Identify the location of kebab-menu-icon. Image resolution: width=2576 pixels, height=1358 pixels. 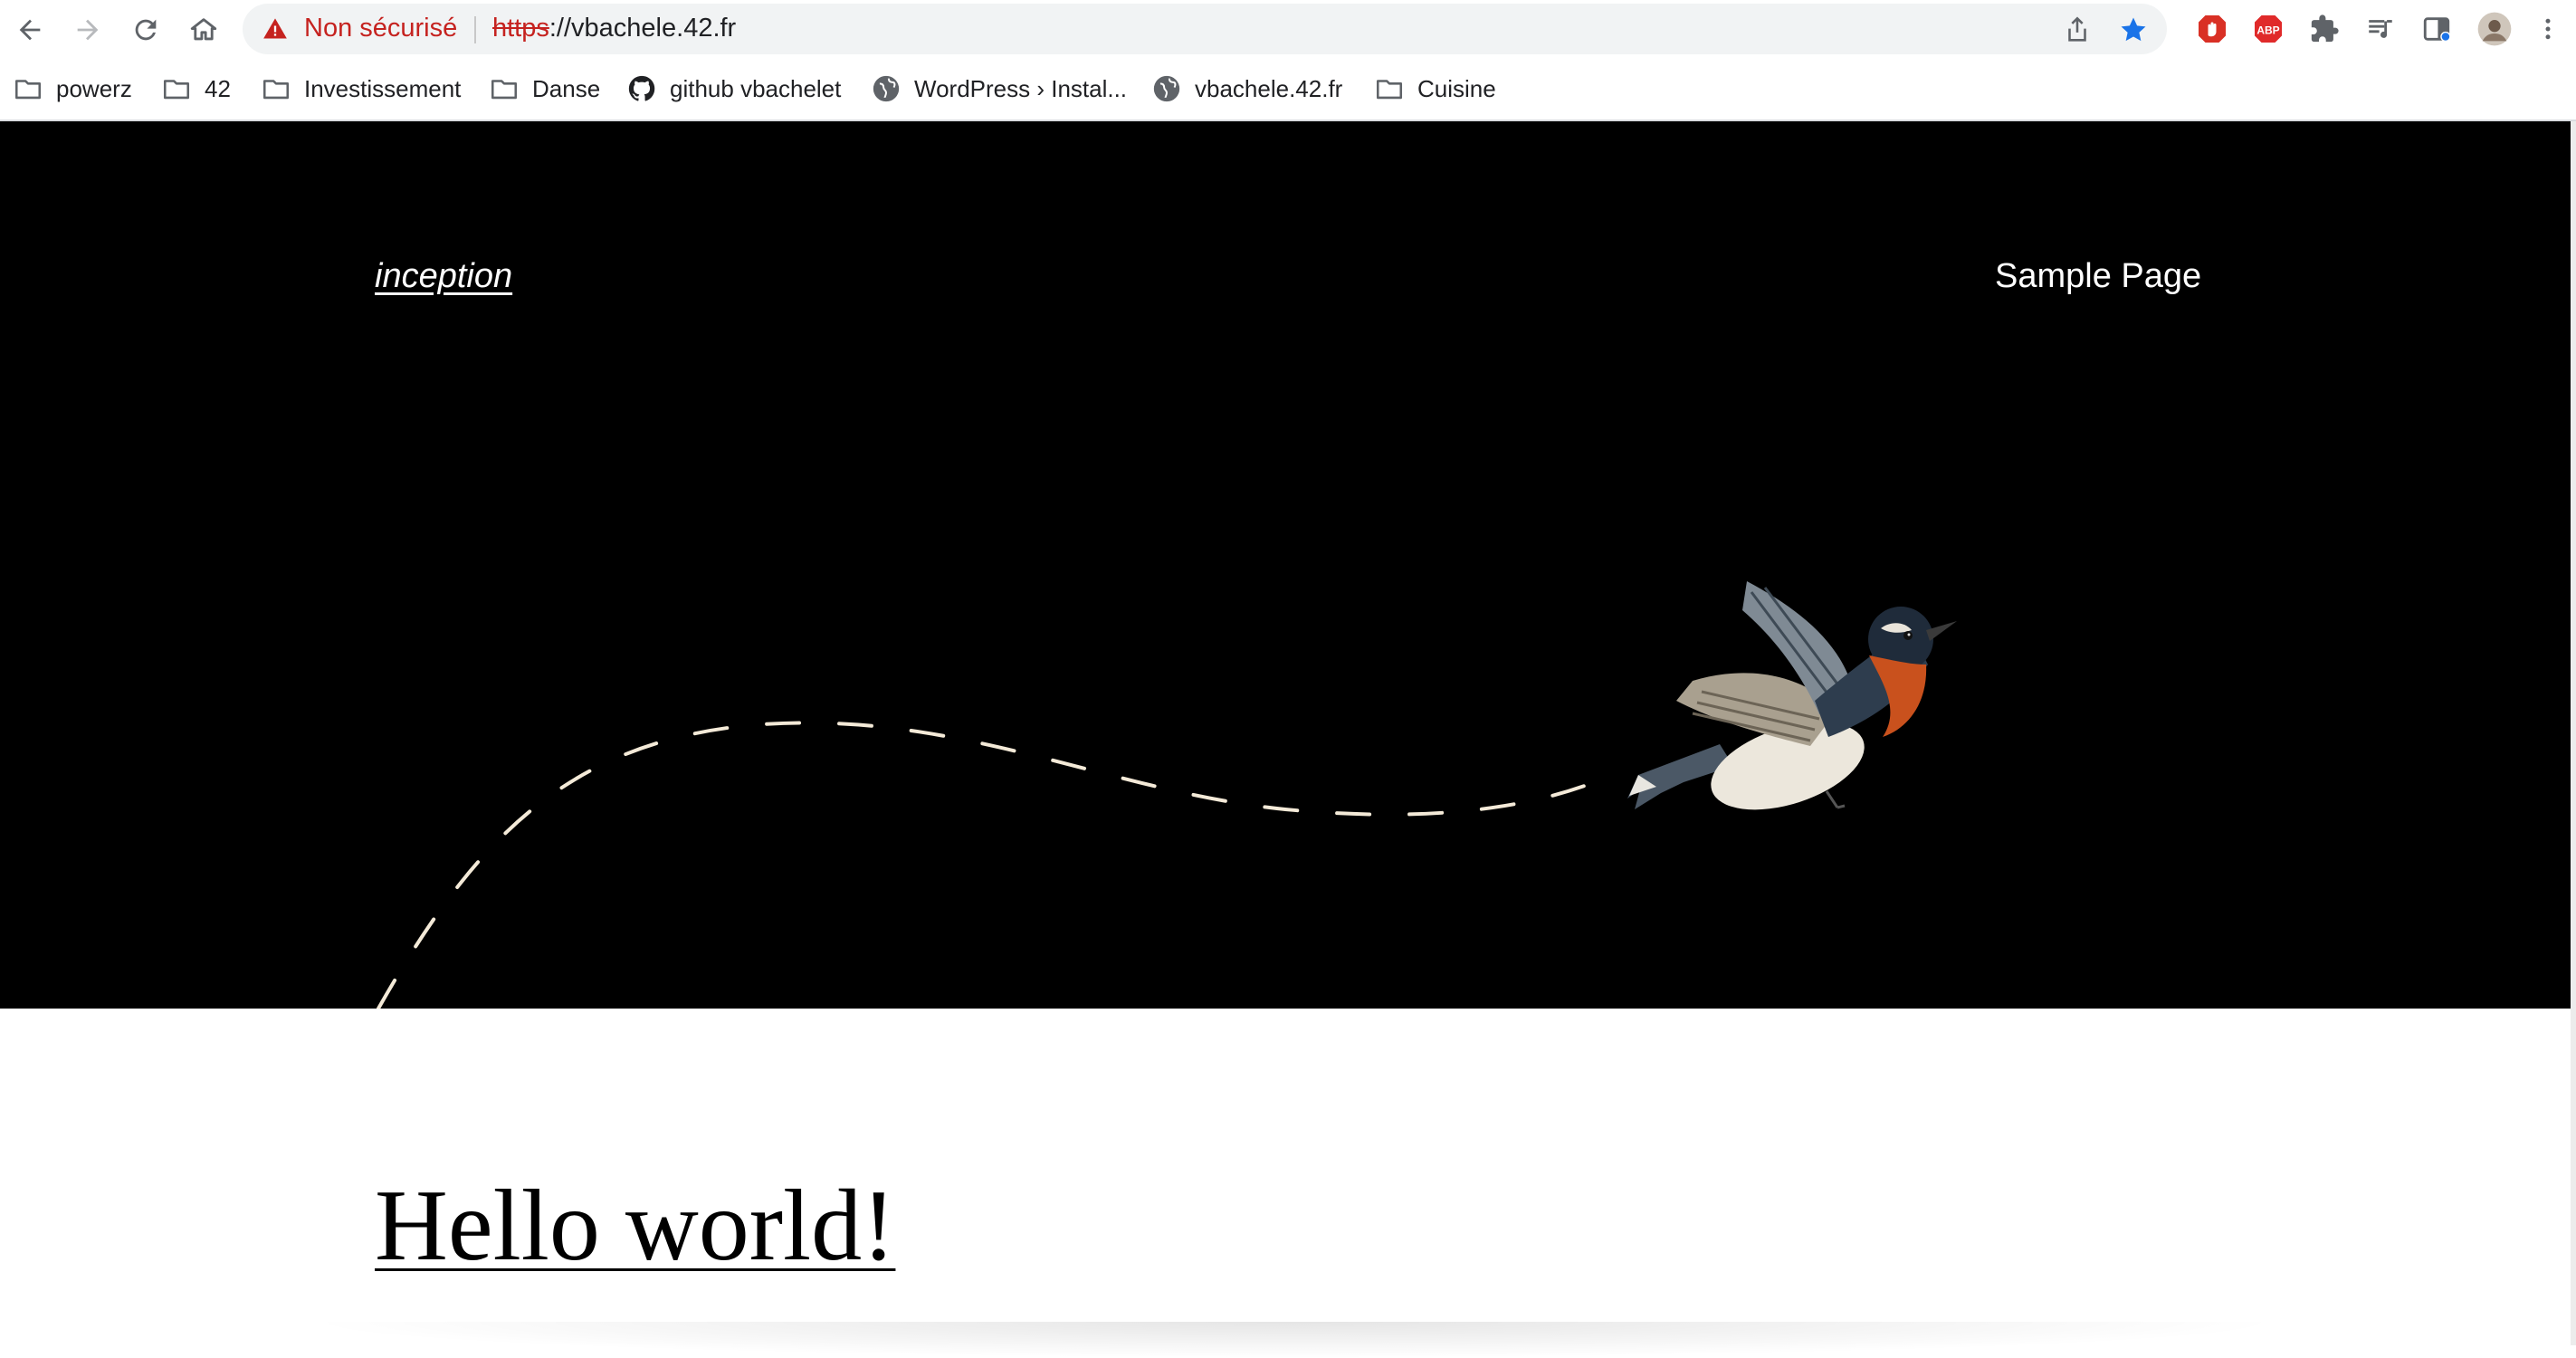
(2548, 29).